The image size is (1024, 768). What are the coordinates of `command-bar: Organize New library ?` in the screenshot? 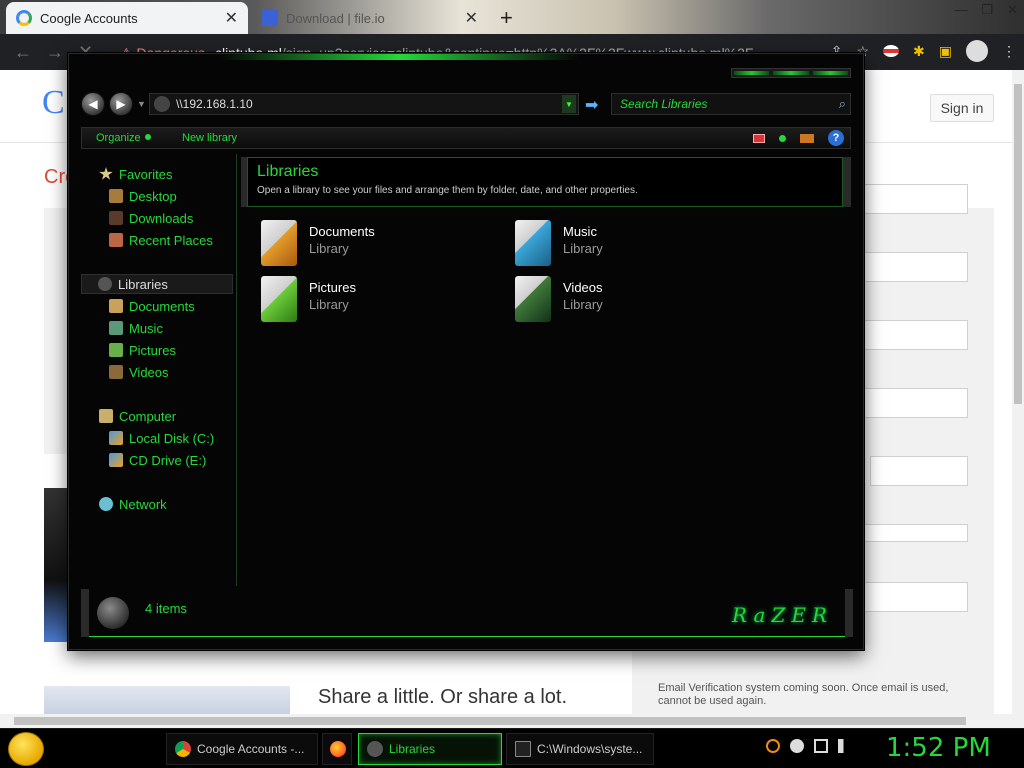 It's located at (466, 138).